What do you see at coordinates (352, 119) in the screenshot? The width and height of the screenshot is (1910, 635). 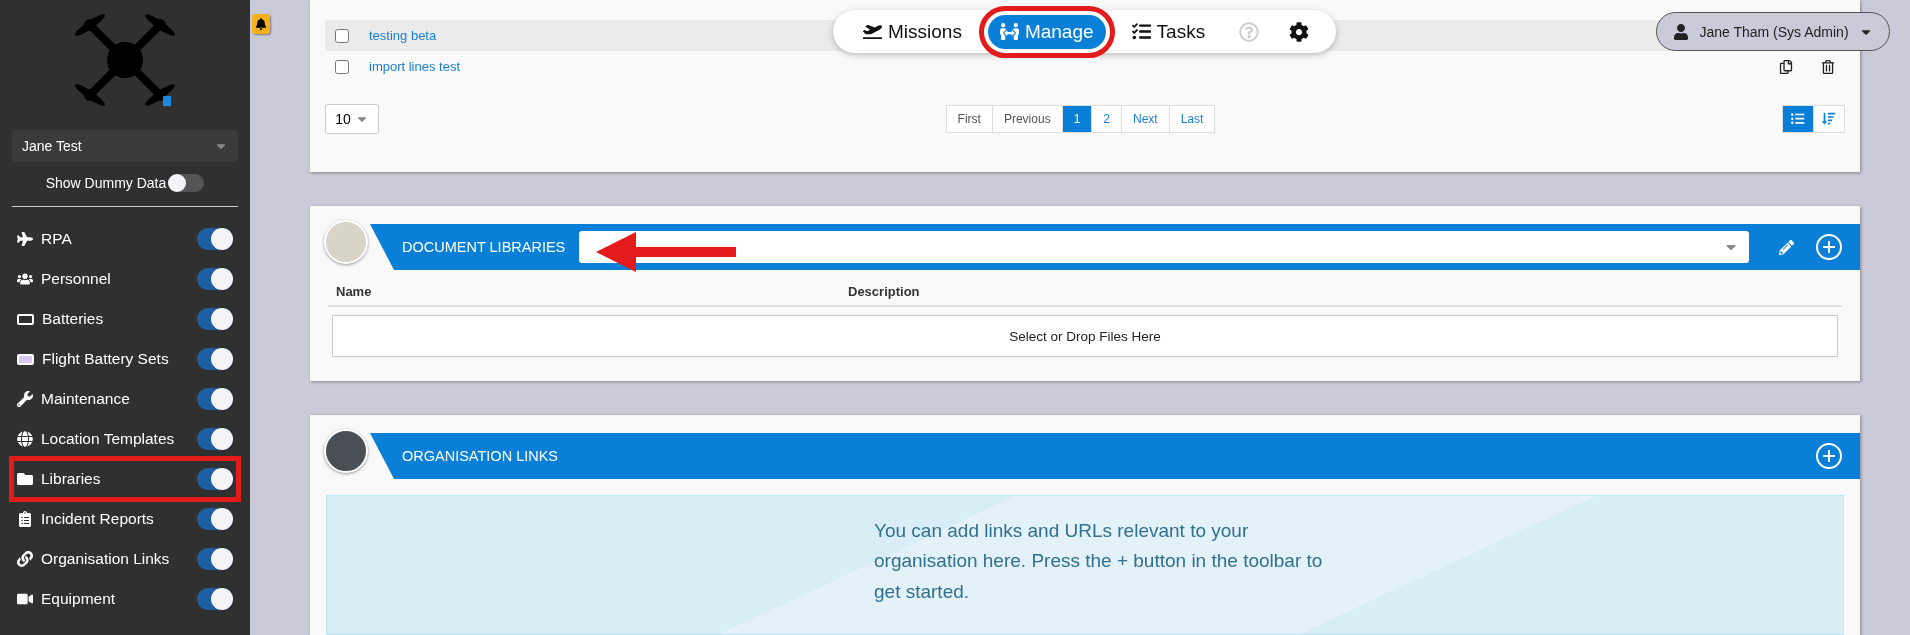 I see `page-size-select: 10` at bounding box center [352, 119].